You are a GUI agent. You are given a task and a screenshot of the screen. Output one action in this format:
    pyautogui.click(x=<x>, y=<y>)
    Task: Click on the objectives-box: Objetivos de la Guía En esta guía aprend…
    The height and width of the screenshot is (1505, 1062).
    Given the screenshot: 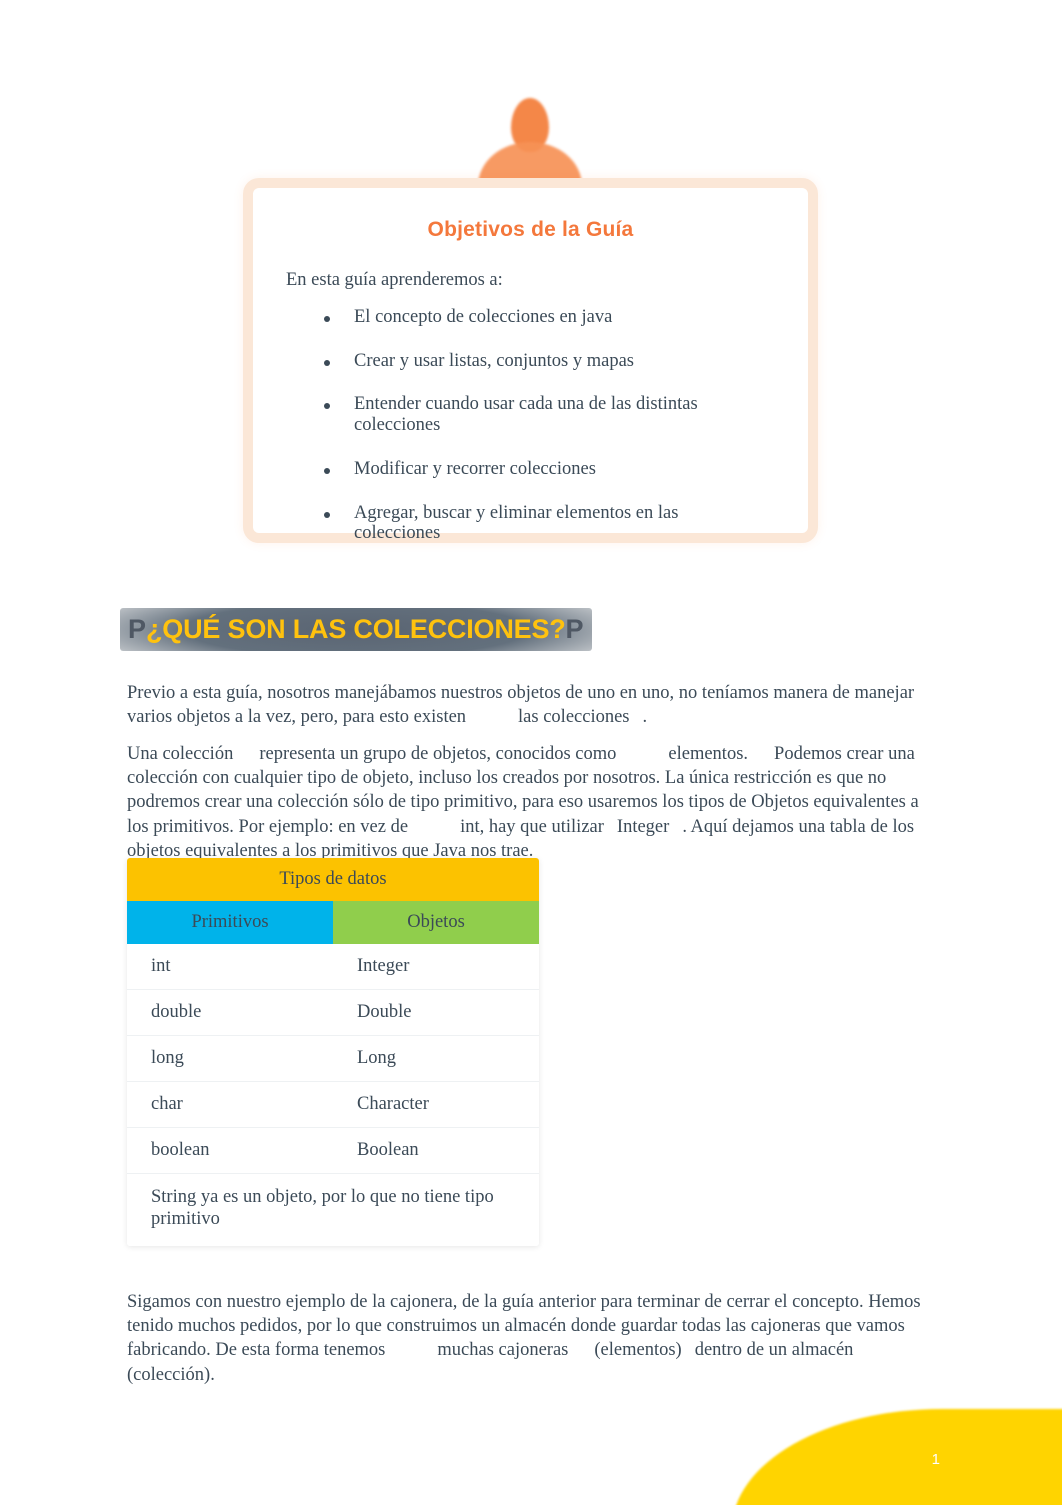 What is the action you would take?
    pyautogui.click(x=530, y=360)
    